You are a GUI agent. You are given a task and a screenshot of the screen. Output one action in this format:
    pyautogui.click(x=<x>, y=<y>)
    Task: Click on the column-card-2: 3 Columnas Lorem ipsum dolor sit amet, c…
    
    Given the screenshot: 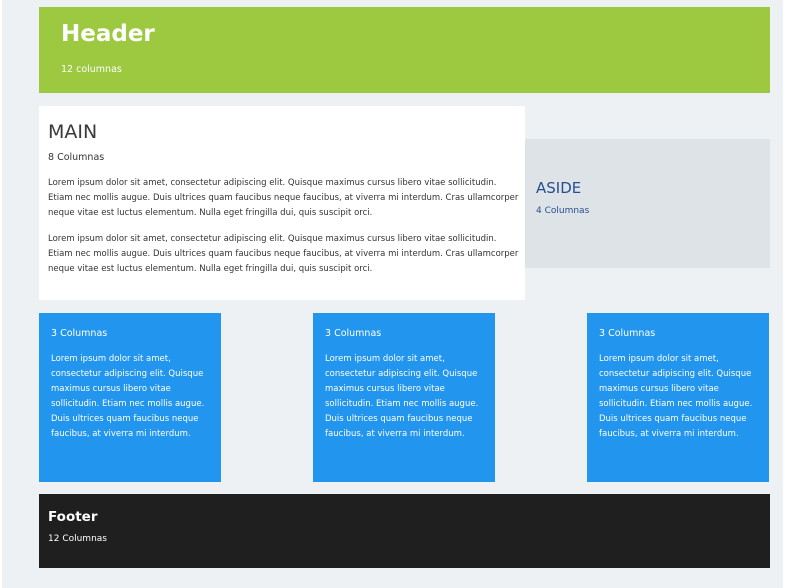 What is the action you would take?
    pyautogui.click(x=404, y=397)
    